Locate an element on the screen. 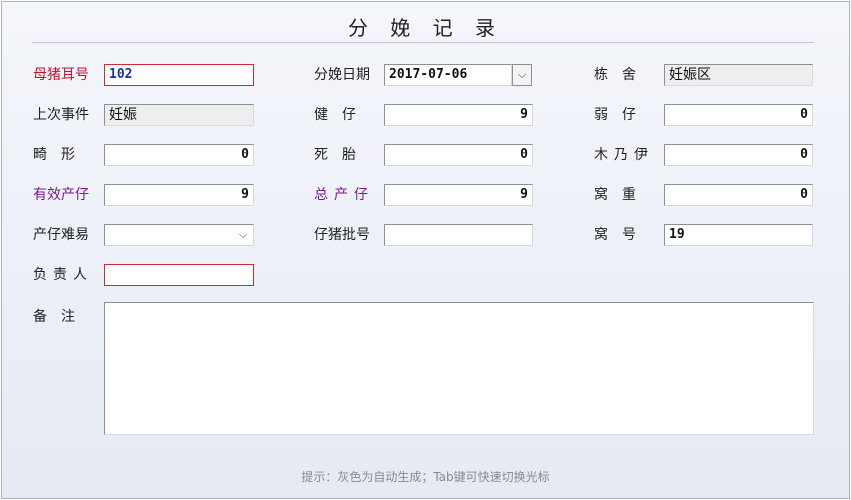  deformed-label: 畸 形 is located at coordinates (54, 155).